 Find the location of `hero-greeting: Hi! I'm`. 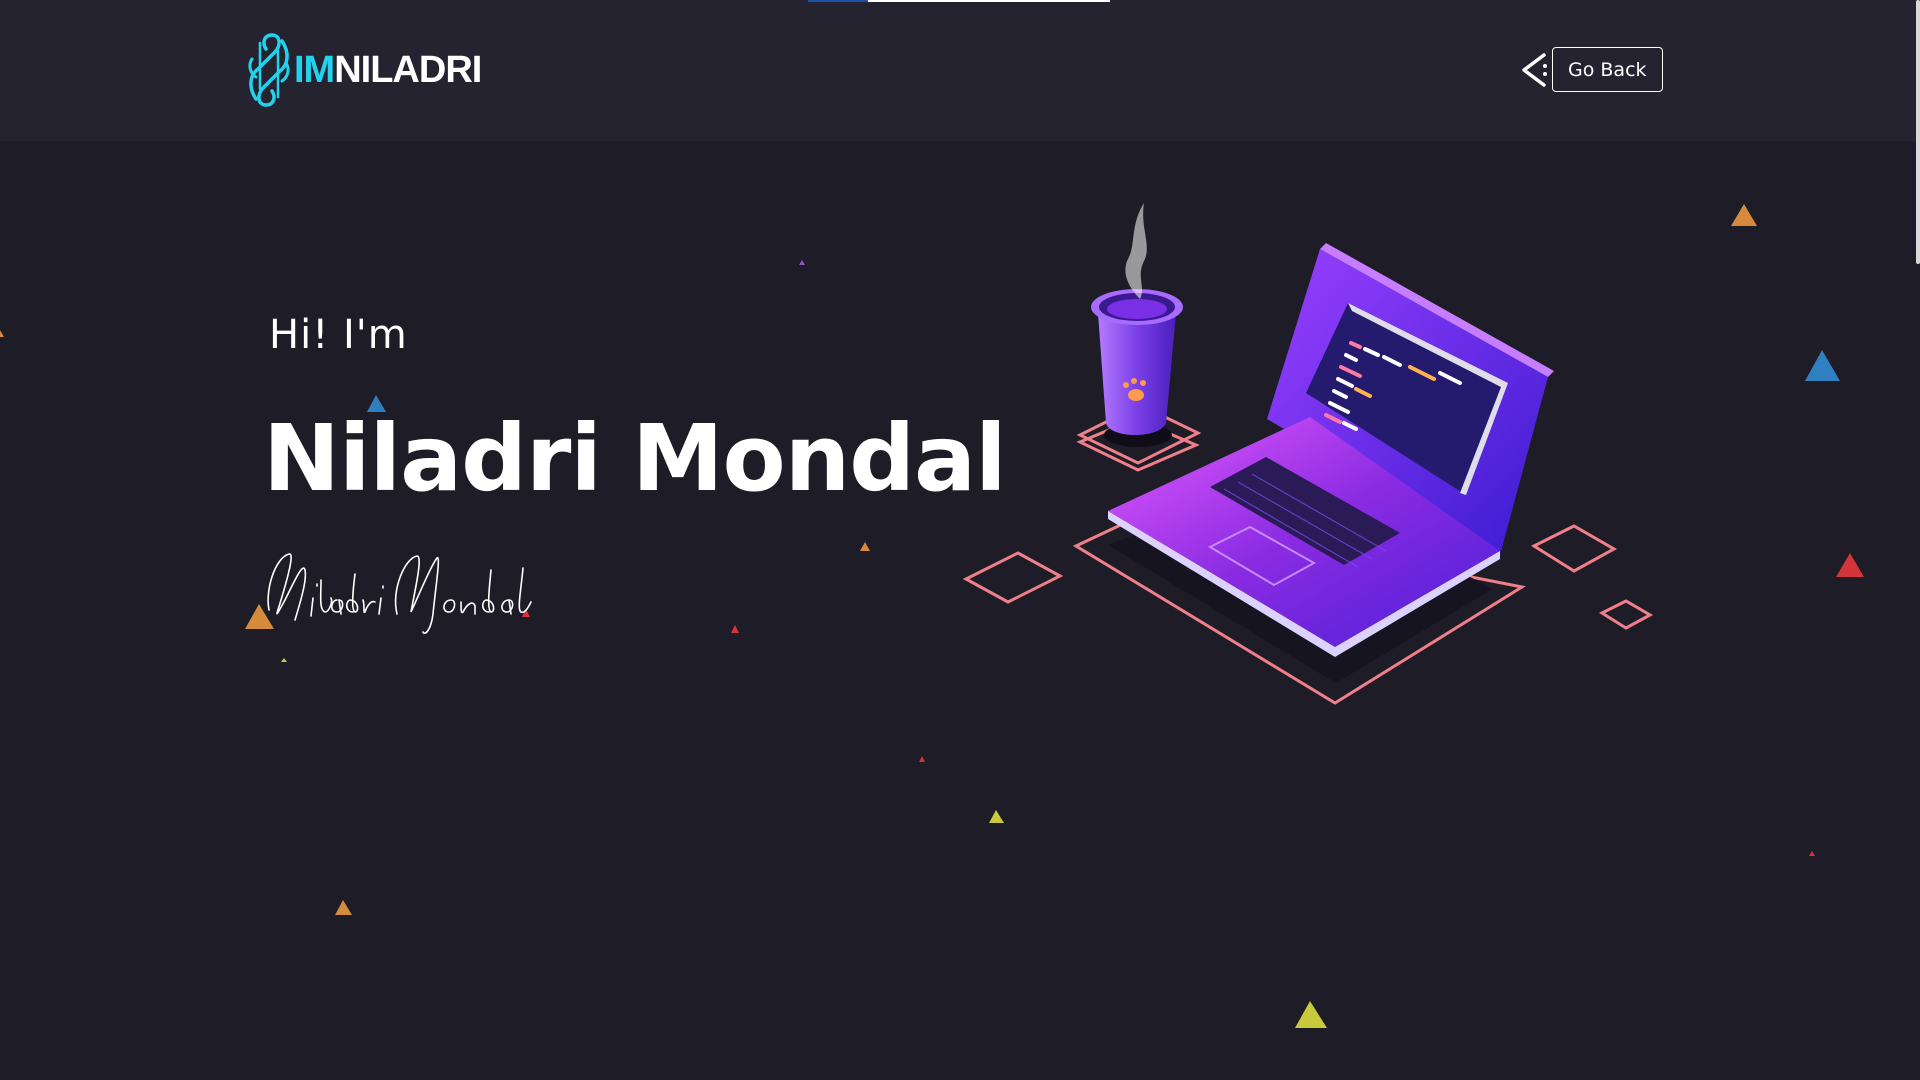

hero-greeting: Hi! I'm is located at coordinates (338, 335).